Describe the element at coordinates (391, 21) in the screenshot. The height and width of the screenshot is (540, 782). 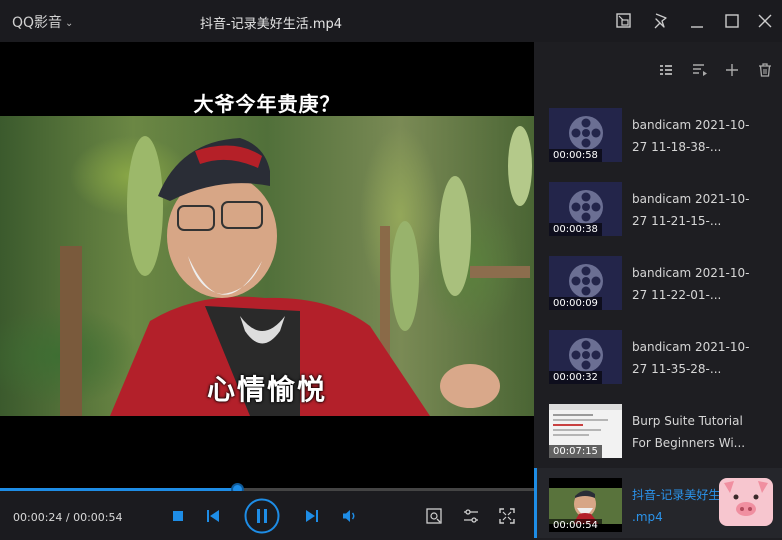
I see `title-bar: QQ影音 ⌄ 抖音-记录美好生活.mp4` at that location.